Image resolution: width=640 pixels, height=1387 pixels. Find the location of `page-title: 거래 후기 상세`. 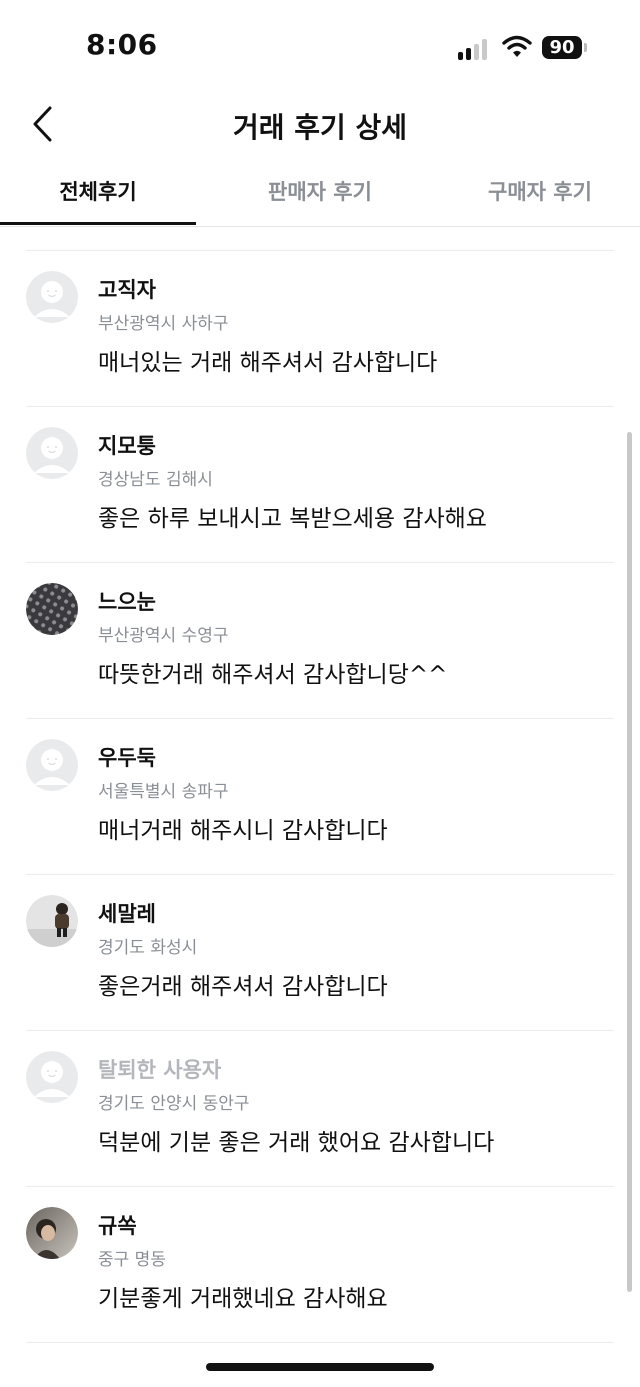

page-title: 거래 후기 상세 is located at coordinates (320, 127).